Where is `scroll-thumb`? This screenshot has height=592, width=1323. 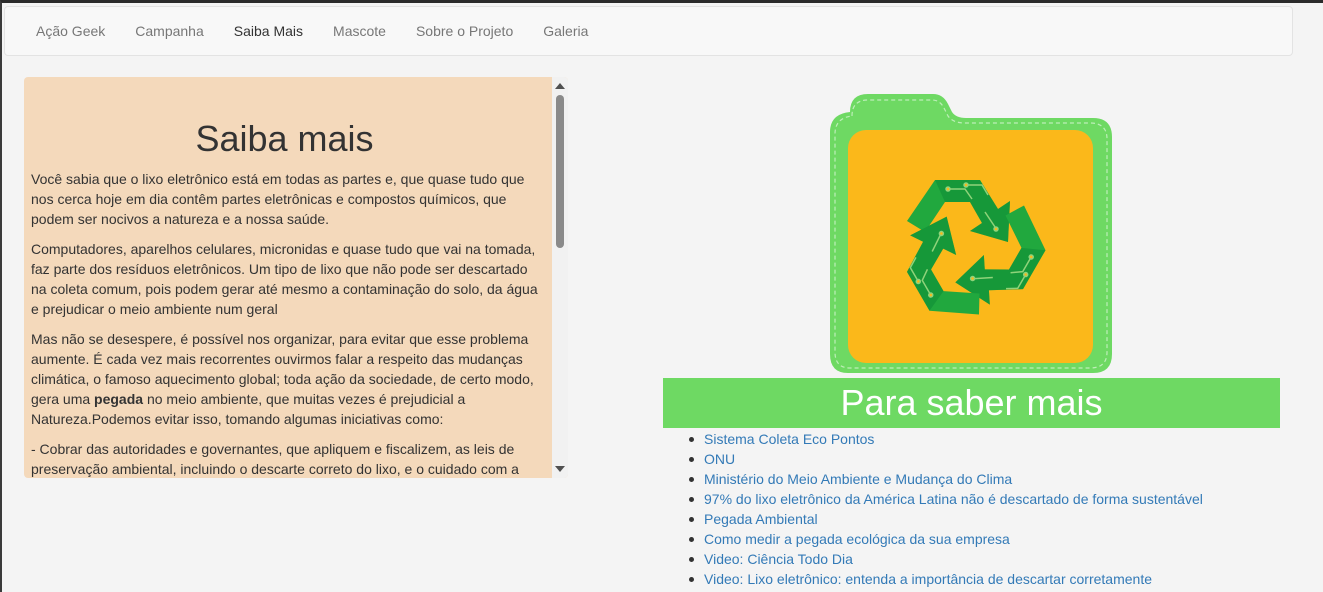 scroll-thumb is located at coordinates (560, 171).